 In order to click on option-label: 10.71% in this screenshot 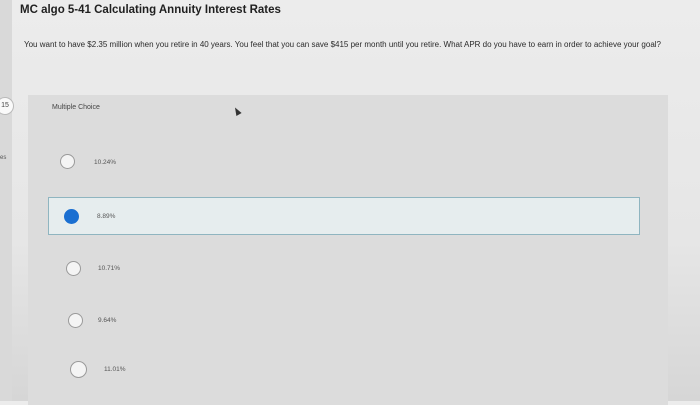, I will do `click(109, 268)`.